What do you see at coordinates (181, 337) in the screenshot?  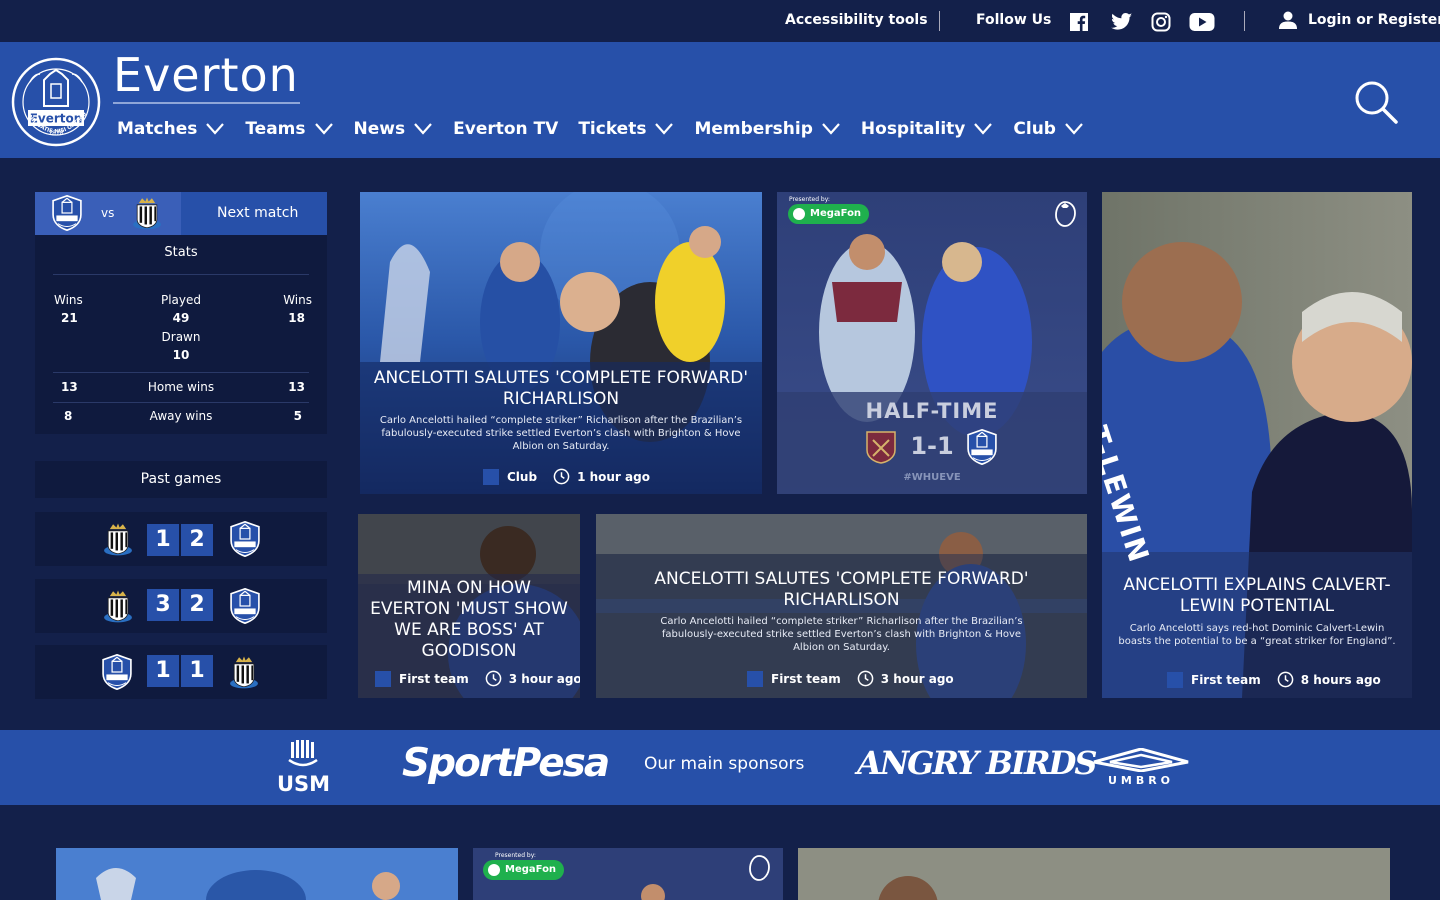 I see `drawn-label: Drawn` at bounding box center [181, 337].